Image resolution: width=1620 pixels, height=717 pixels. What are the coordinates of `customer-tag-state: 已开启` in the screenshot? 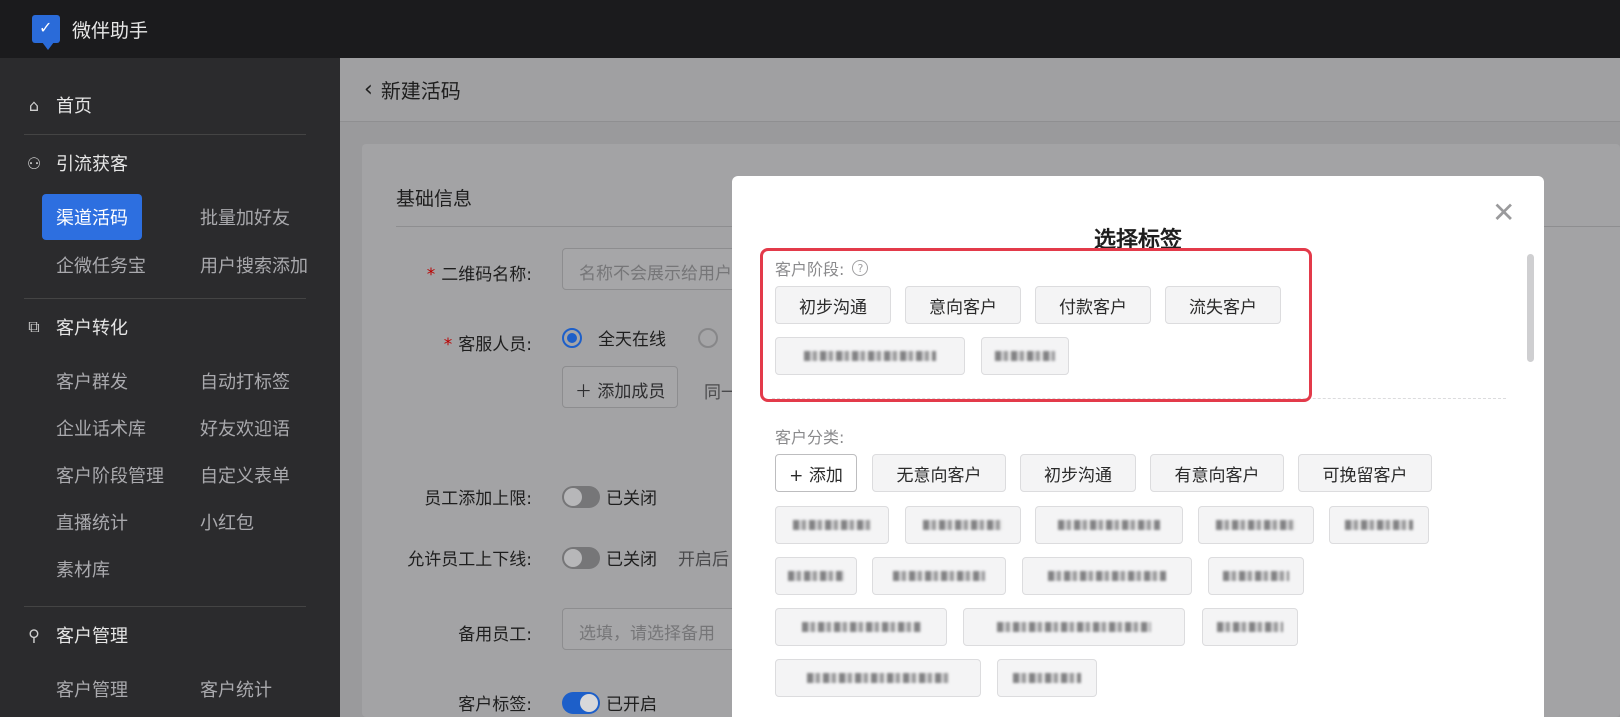 It's located at (631, 705).